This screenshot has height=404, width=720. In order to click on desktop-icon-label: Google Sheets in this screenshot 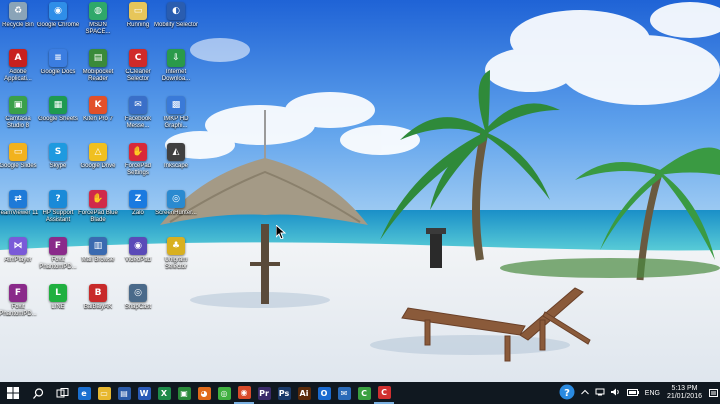, I will do `click(58, 119)`.